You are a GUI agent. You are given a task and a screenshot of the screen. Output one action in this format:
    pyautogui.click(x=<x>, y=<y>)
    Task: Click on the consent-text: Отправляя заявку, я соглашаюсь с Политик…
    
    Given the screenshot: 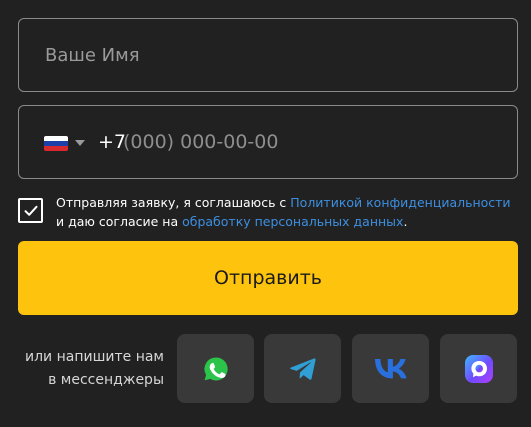 What is the action you would take?
    pyautogui.click(x=288, y=212)
    